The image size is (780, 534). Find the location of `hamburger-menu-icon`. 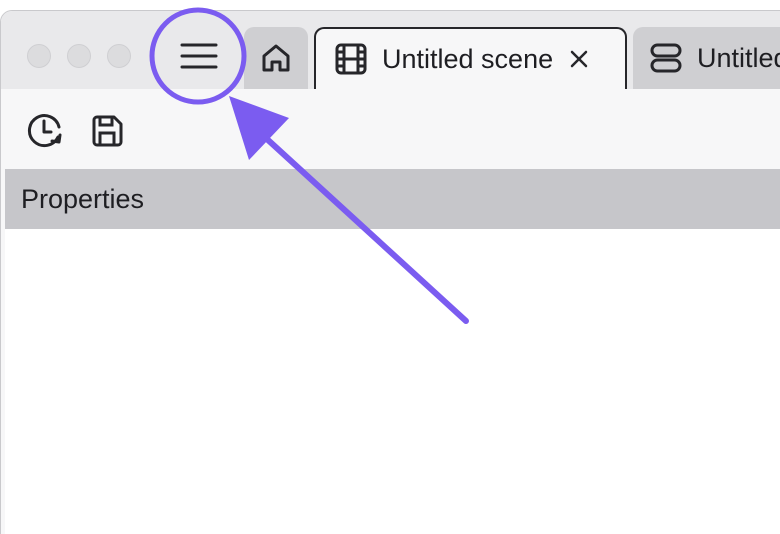

hamburger-menu-icon is located at coordinates (199, 56).